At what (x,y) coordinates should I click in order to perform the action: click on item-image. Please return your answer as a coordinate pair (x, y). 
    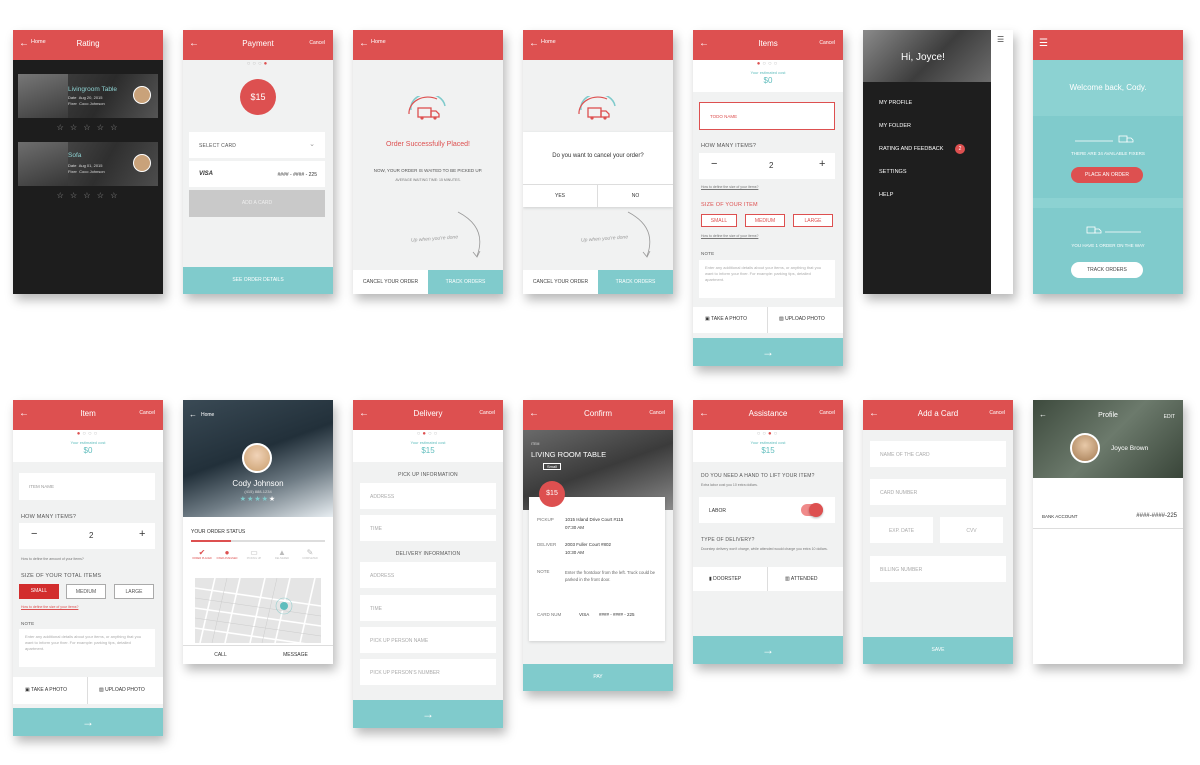
    Looking at the image, I should click on (43, 164).